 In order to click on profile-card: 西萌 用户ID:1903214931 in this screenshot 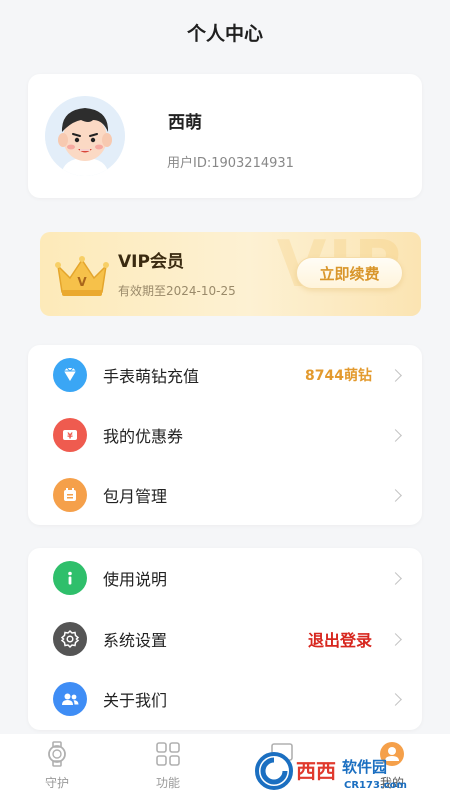, I will do `click(225, 136)`.